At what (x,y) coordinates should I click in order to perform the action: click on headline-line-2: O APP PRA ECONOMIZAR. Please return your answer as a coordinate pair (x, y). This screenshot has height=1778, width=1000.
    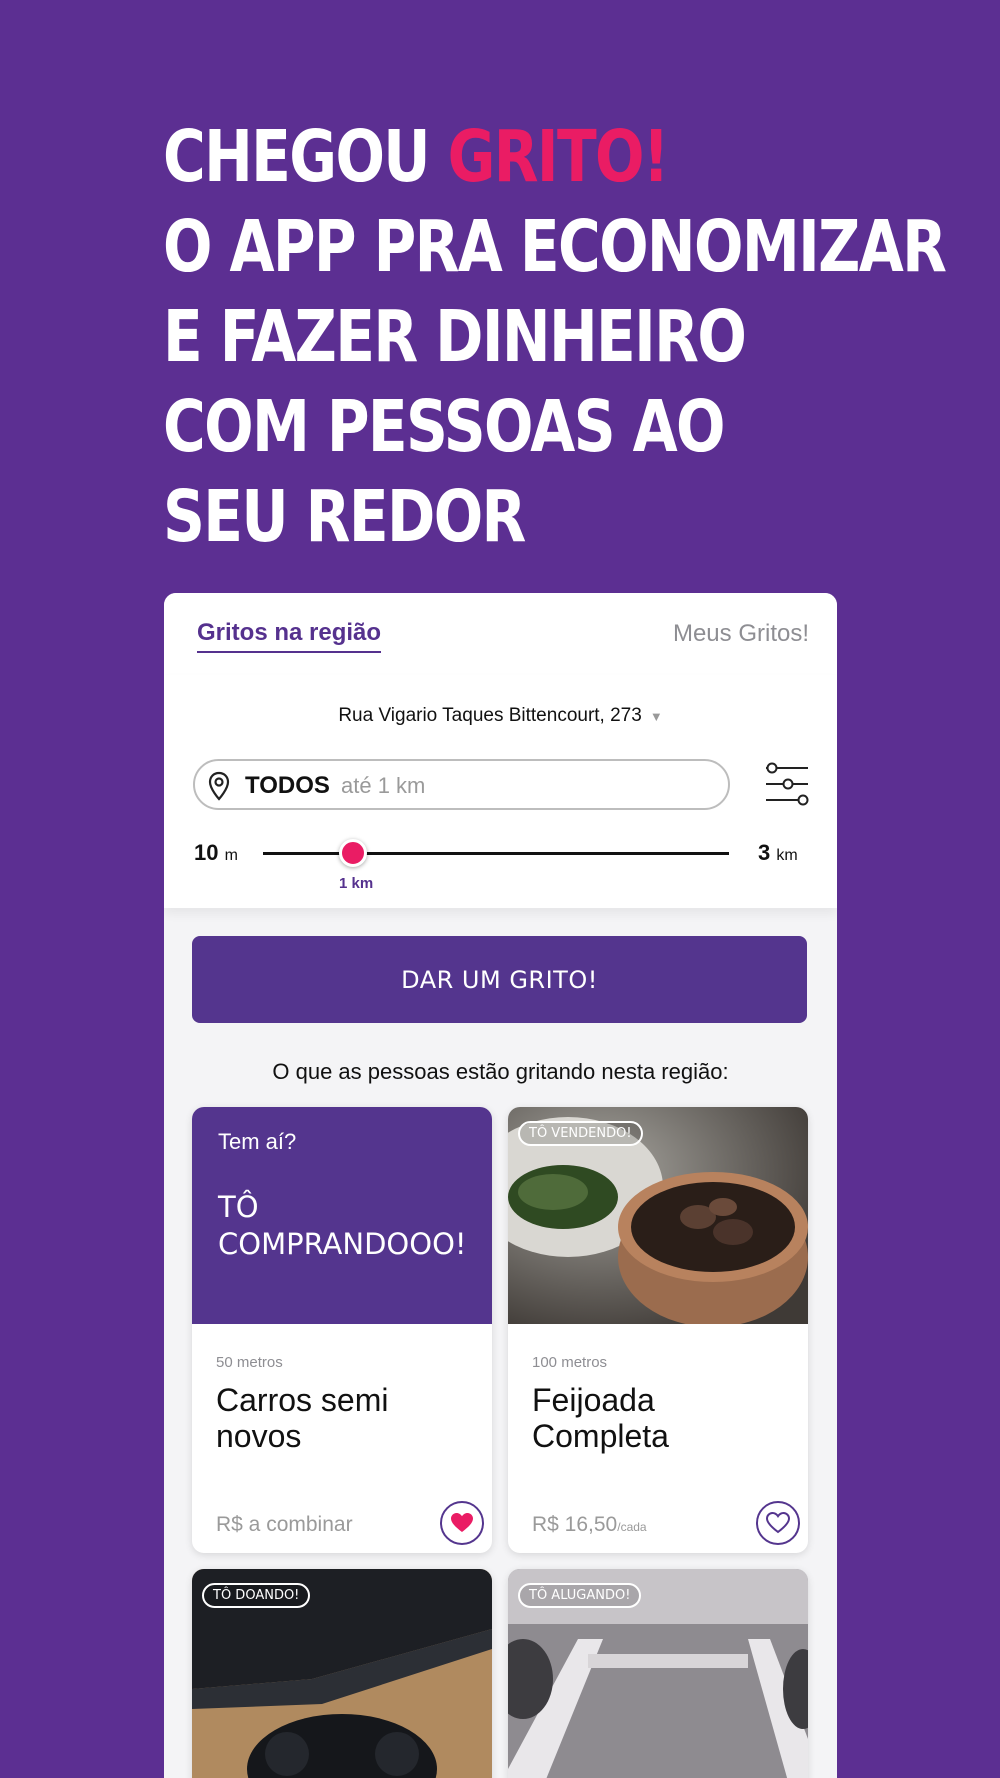
    Looking at the image, I should click on (555, 246).